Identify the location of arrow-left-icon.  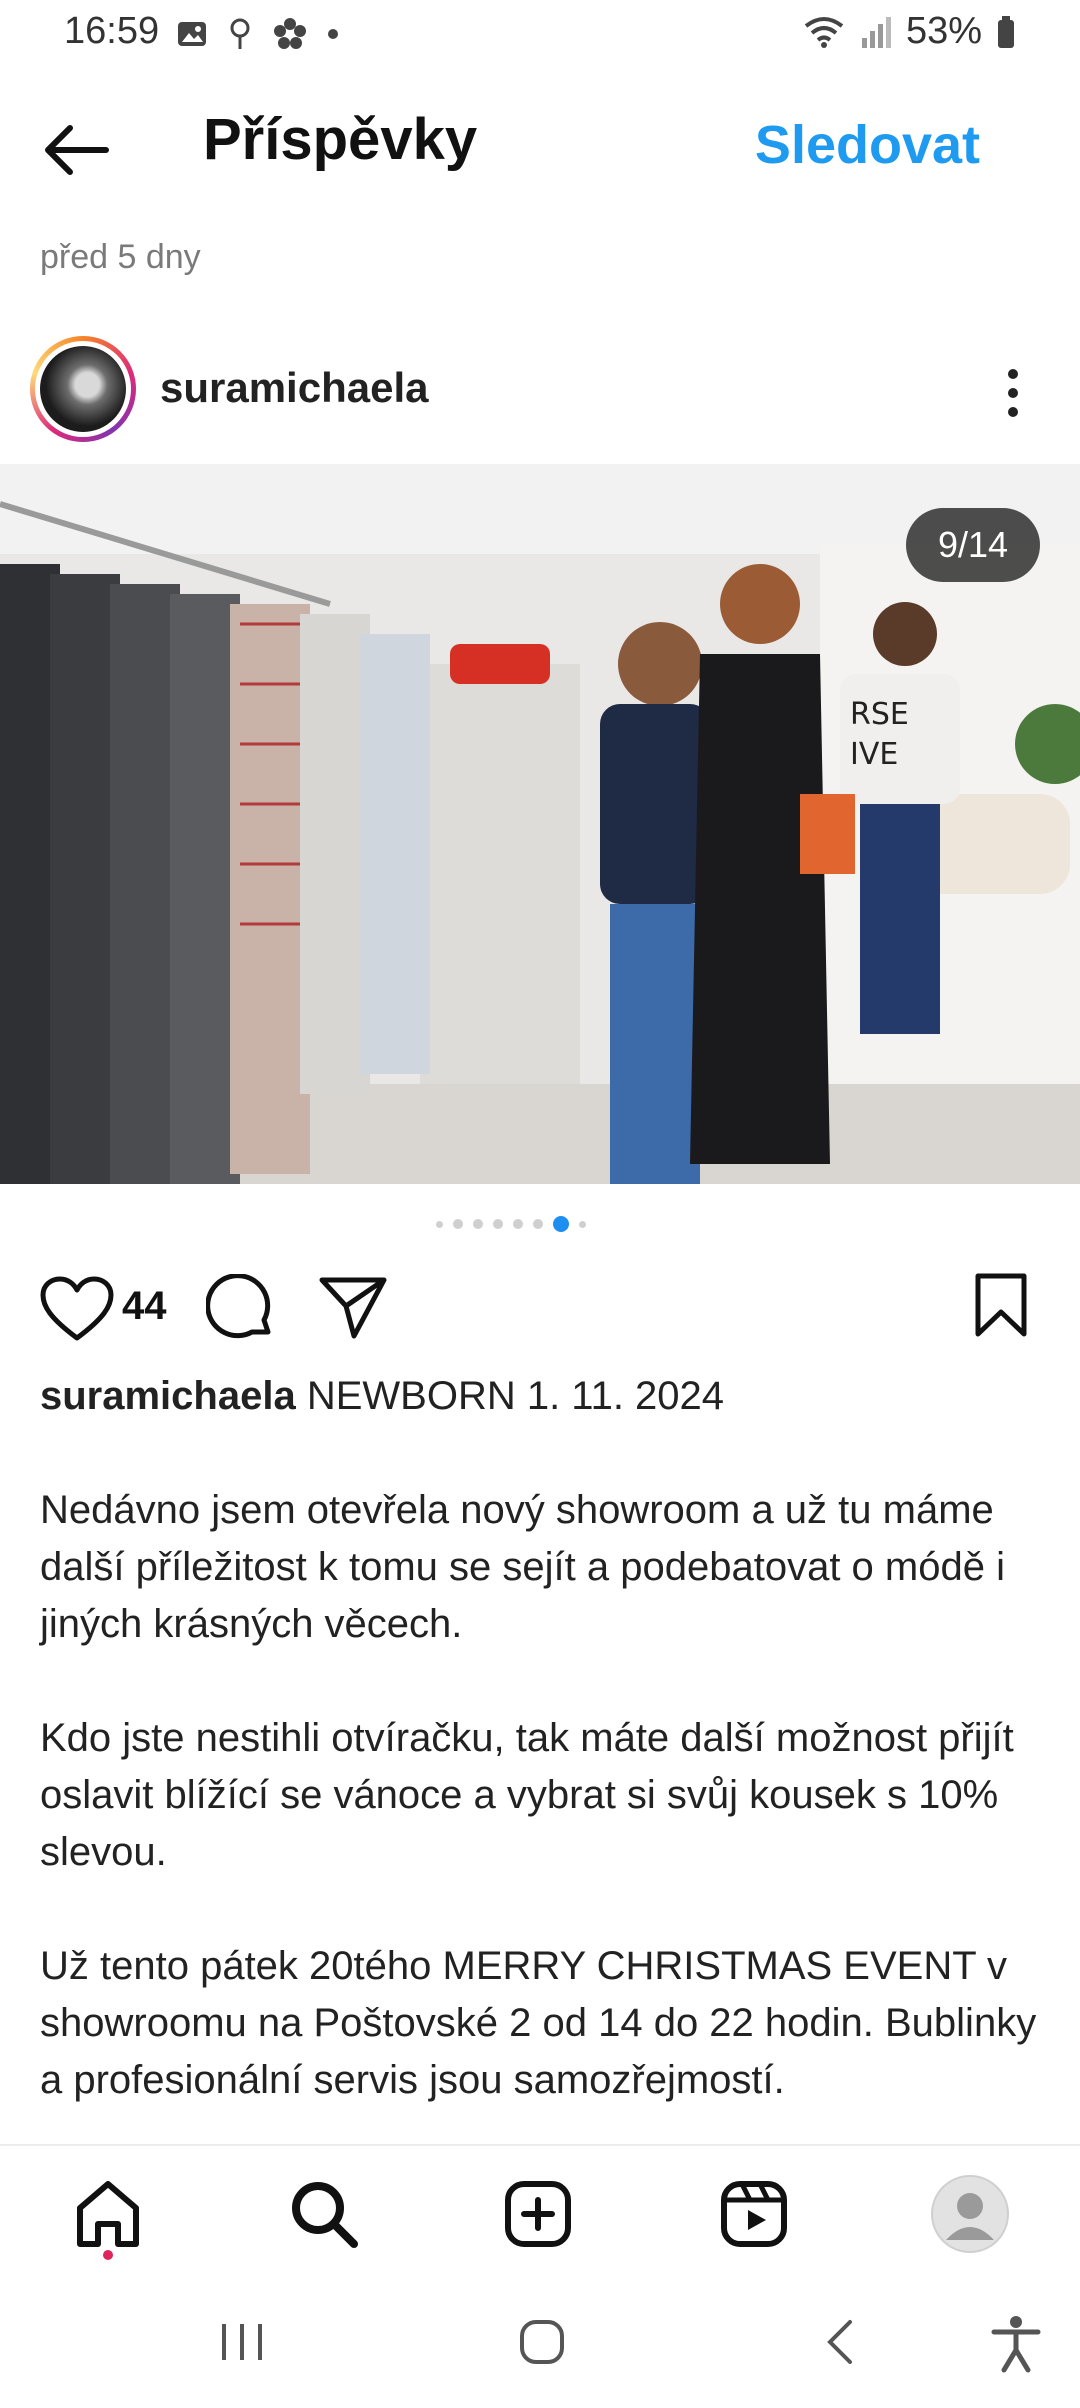
(77, 150).